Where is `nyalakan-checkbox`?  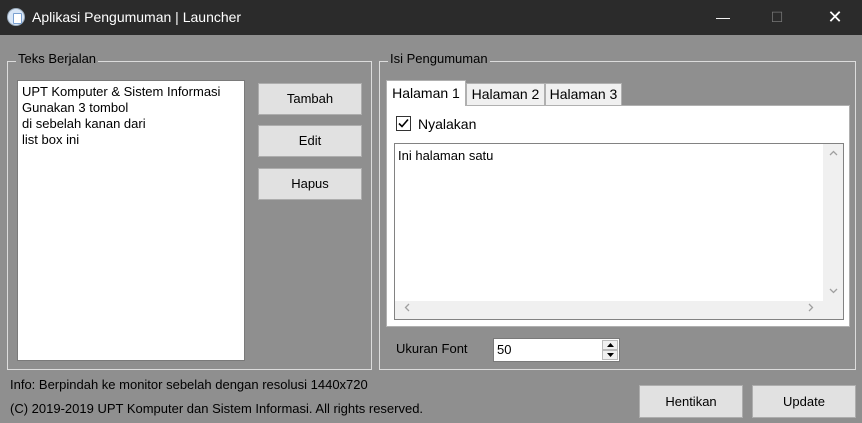
nyalakan-checkbox is located at coordinates (403, 123).